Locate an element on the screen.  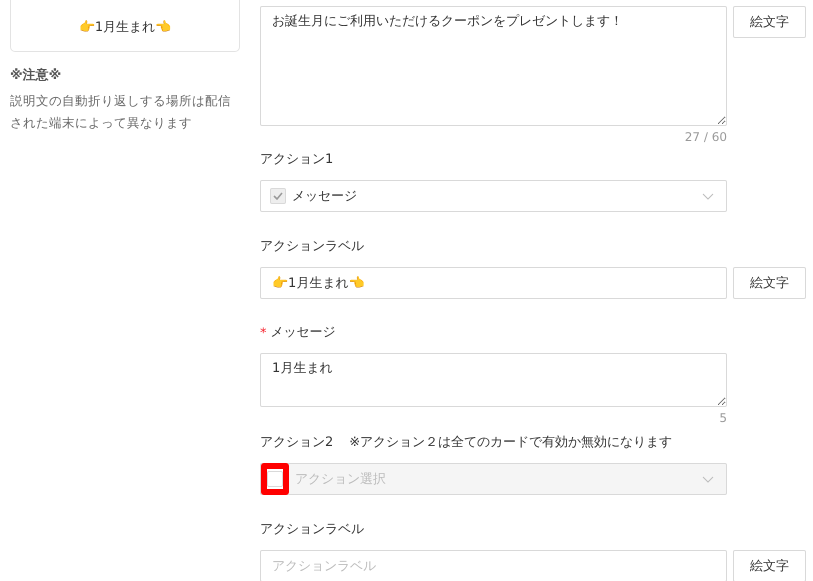
label-field: 👉1月生まれ👈 is located at coordinates (493, 283).